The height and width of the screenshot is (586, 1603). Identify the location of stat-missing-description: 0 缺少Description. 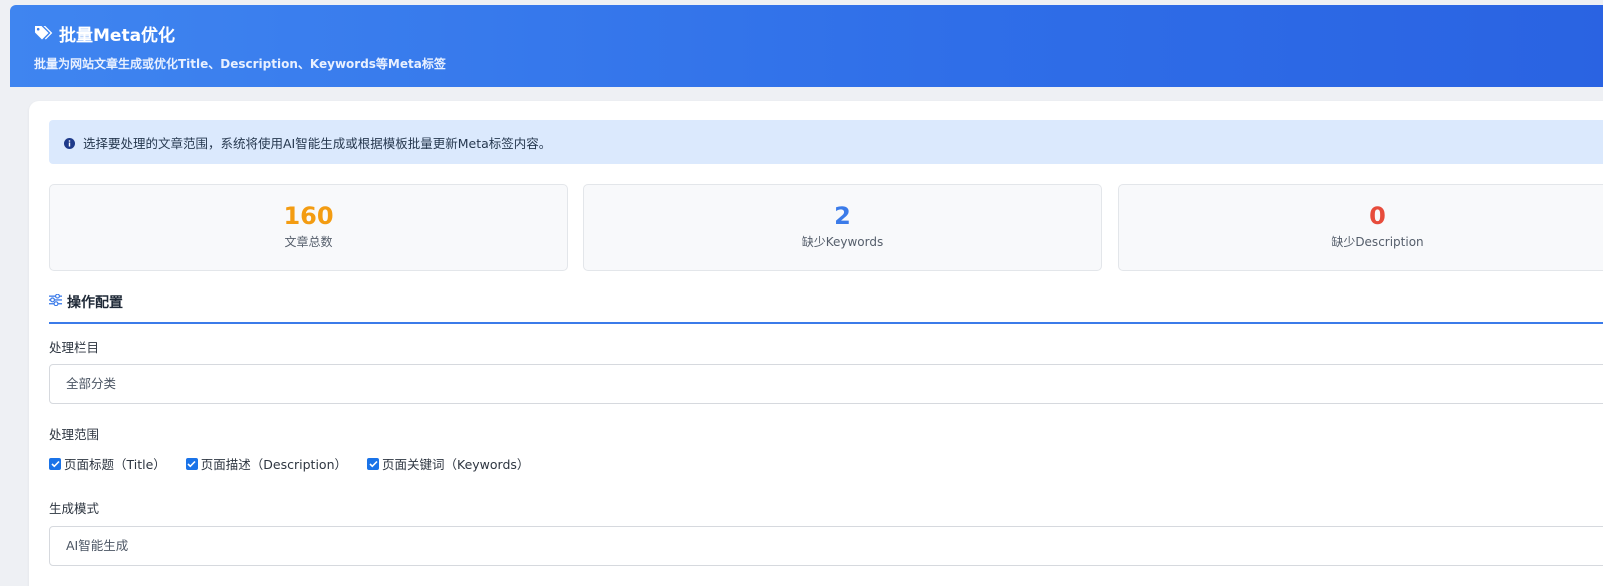
(1360, 227).